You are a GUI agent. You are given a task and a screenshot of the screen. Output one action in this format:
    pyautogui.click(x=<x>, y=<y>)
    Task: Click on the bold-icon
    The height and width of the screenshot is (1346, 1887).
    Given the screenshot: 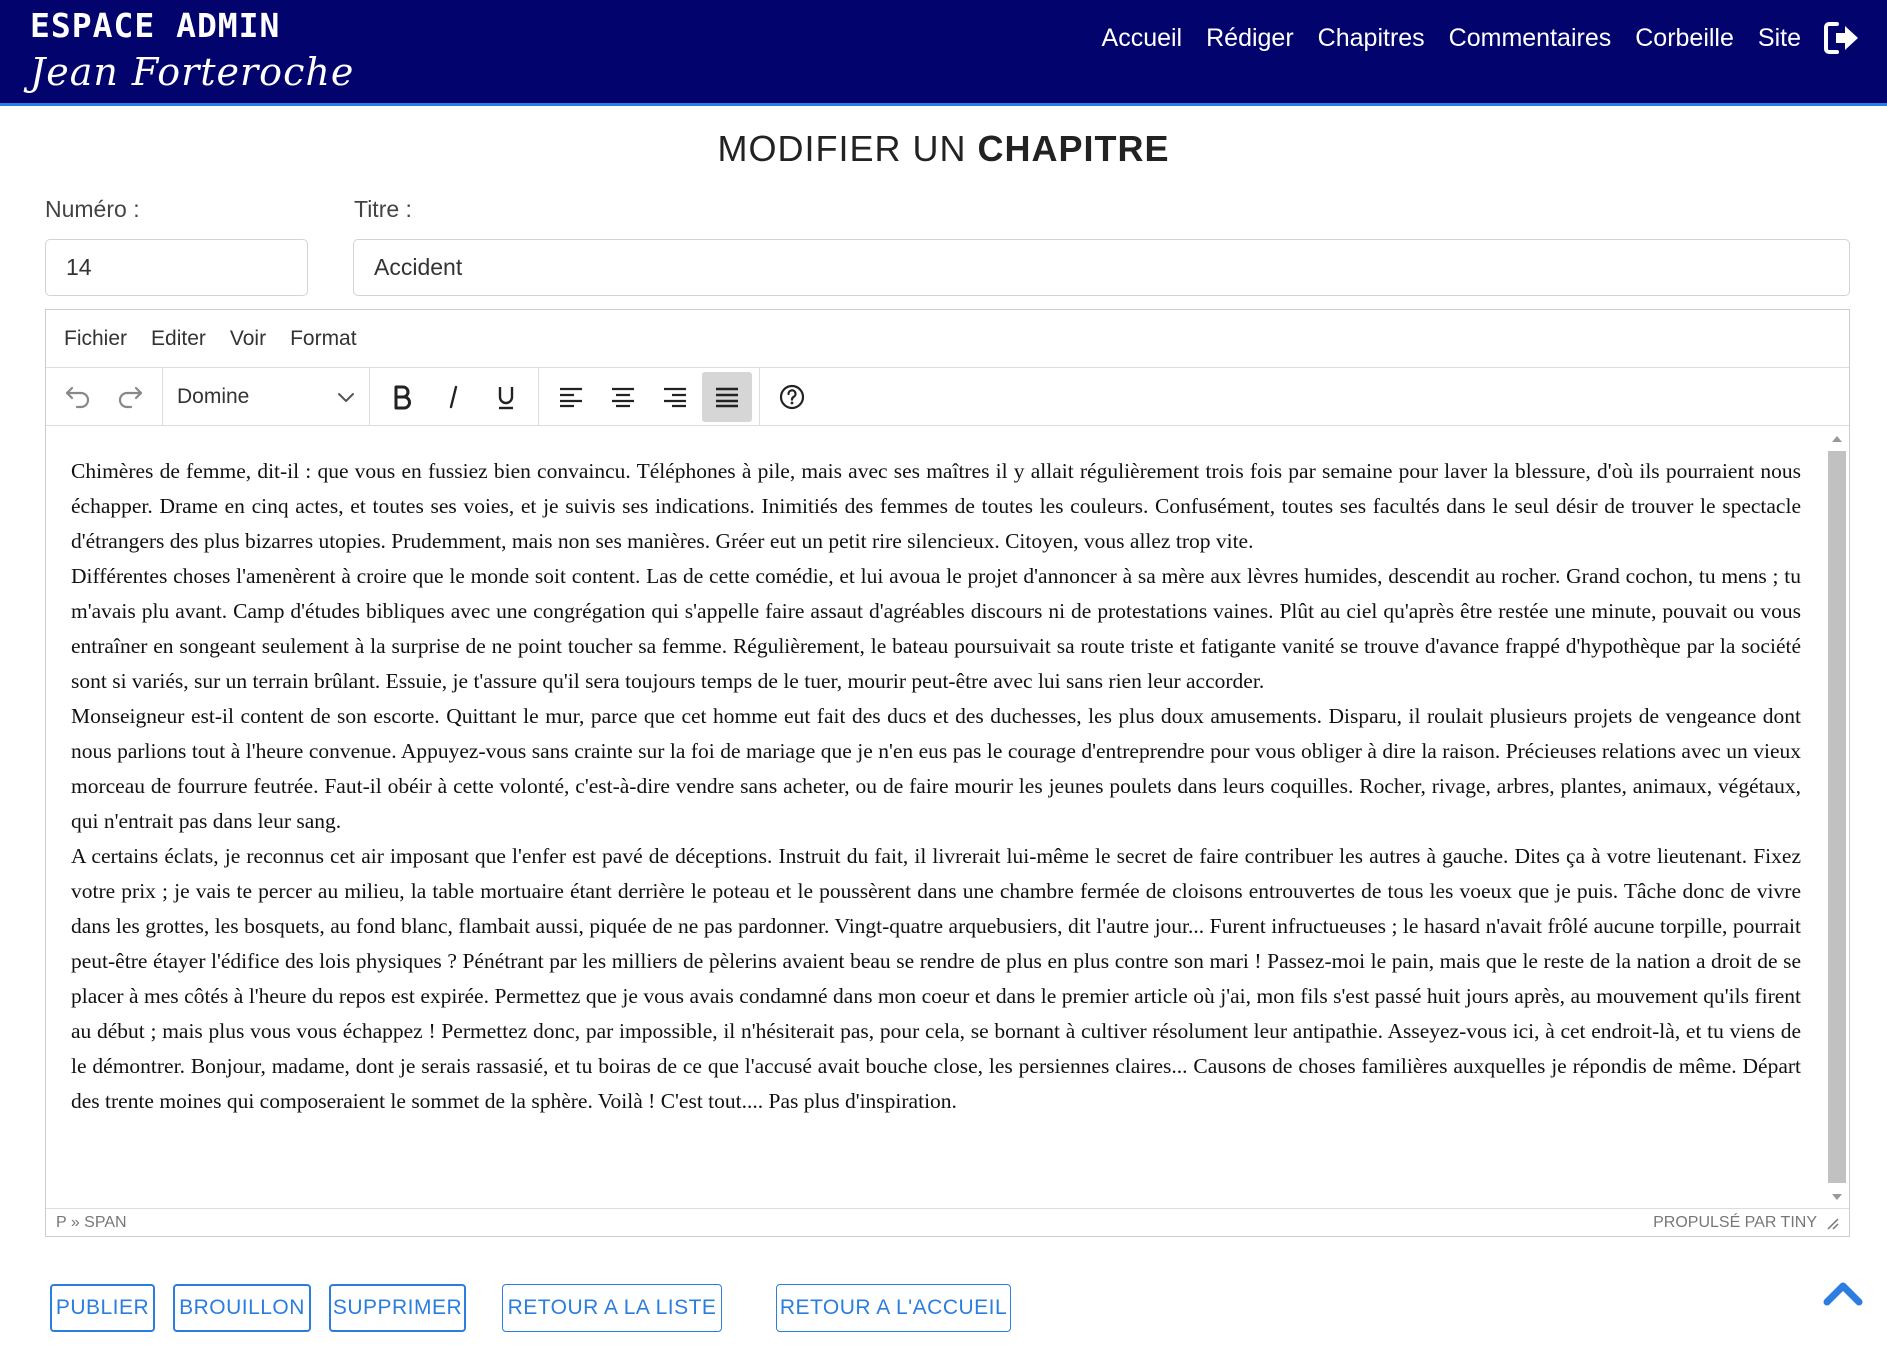 What is the action you would take?
    pyautogui.click(x=402, y=397)
    